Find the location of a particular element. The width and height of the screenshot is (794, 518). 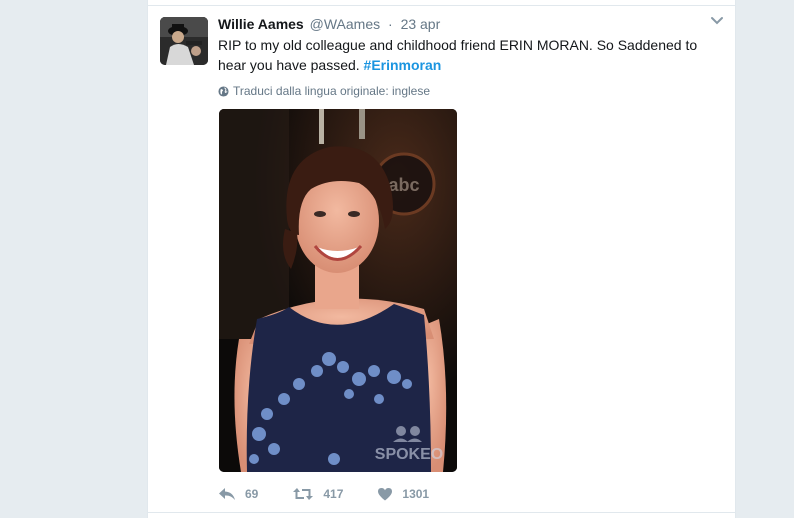

more-options-button is located at coordinates (717, 21).